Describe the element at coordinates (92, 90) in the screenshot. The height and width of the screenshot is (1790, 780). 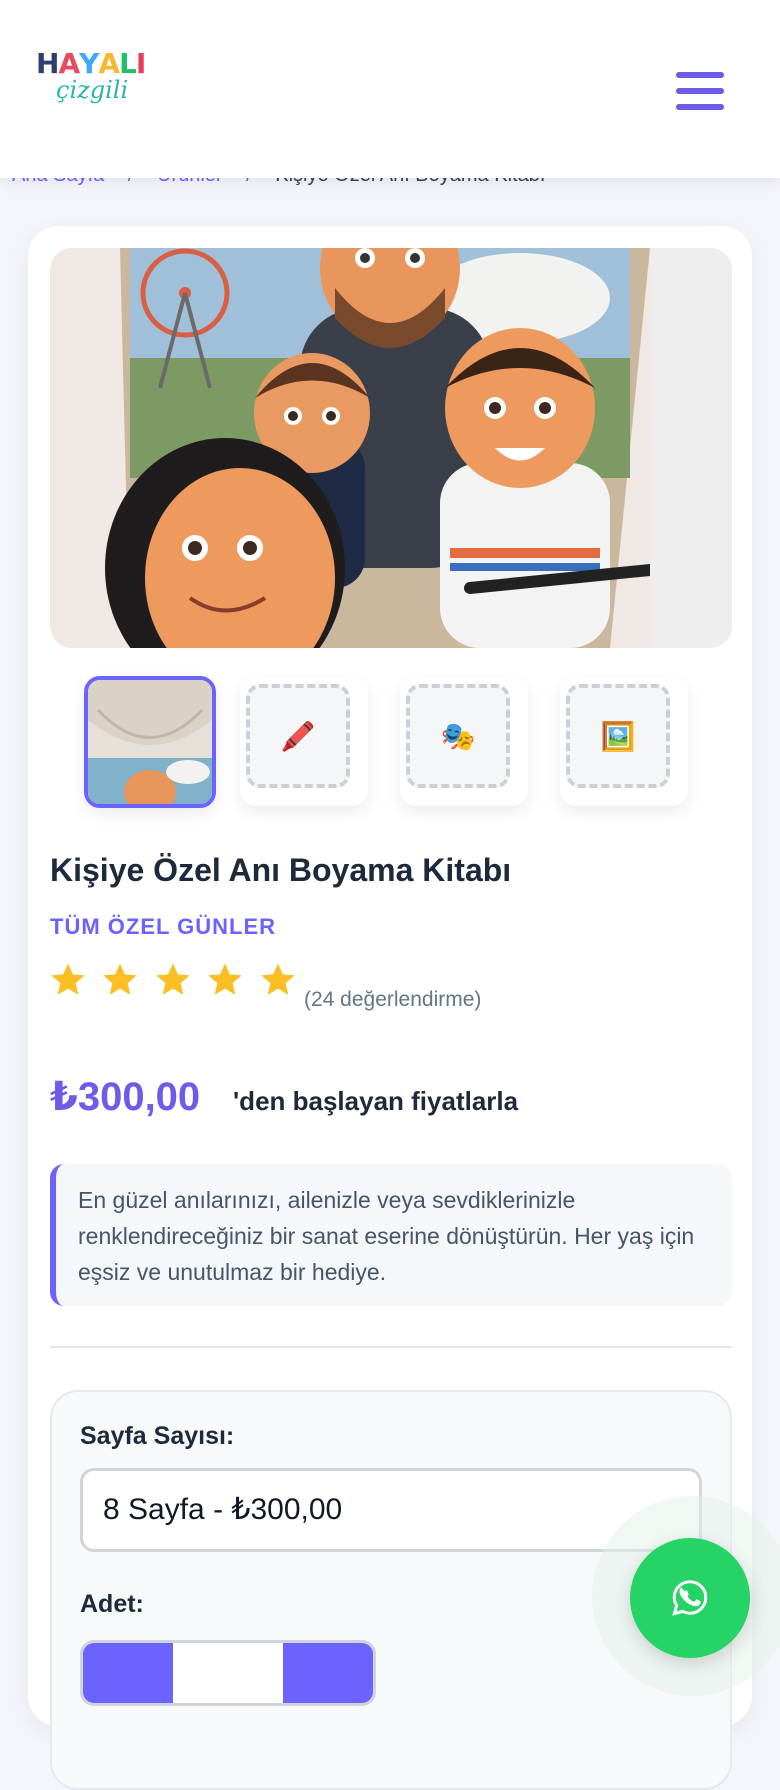
I see `logo-subtext: çizgili` at that location.